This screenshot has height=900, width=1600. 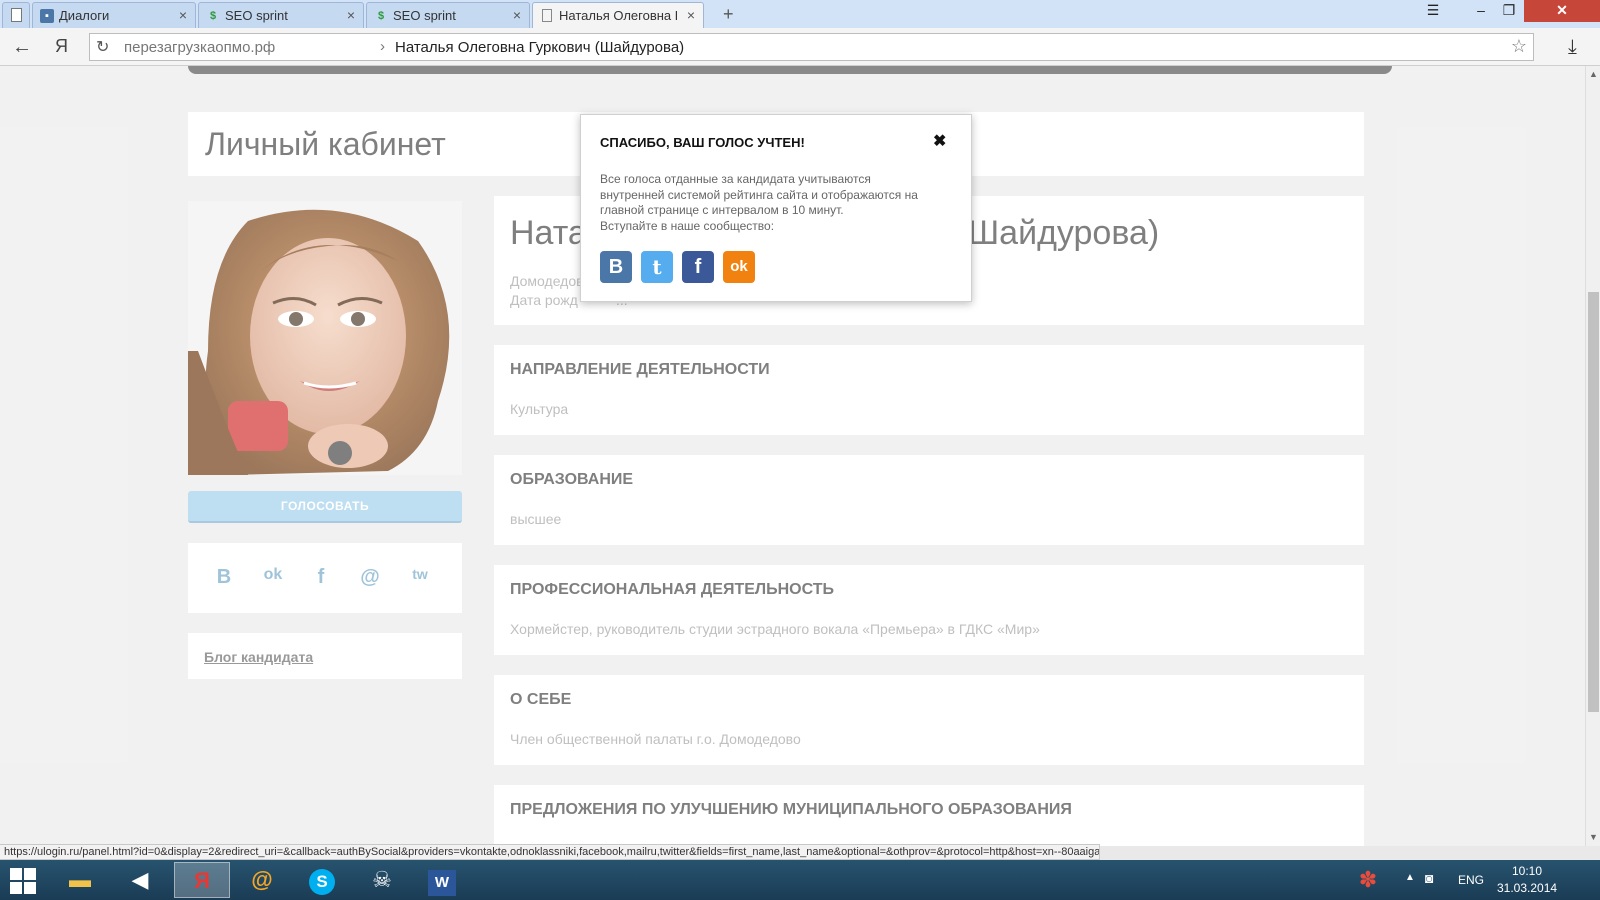 I want to click on bookmark-star-icon: ☆, so click(x=1519, y=46).